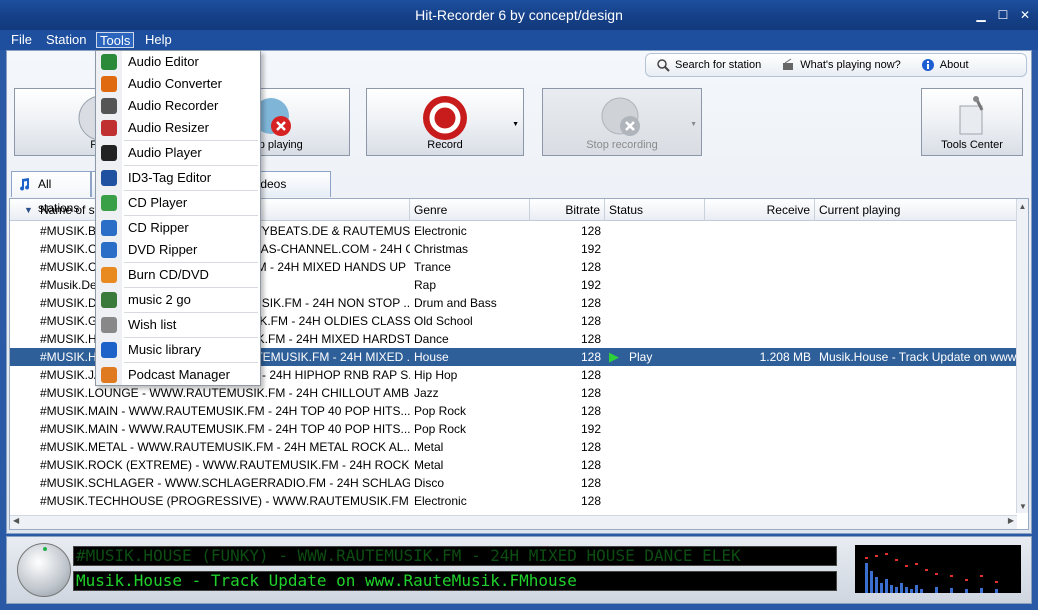  I want to click on scroll-right-icon: ▶, so click(1011, 520).